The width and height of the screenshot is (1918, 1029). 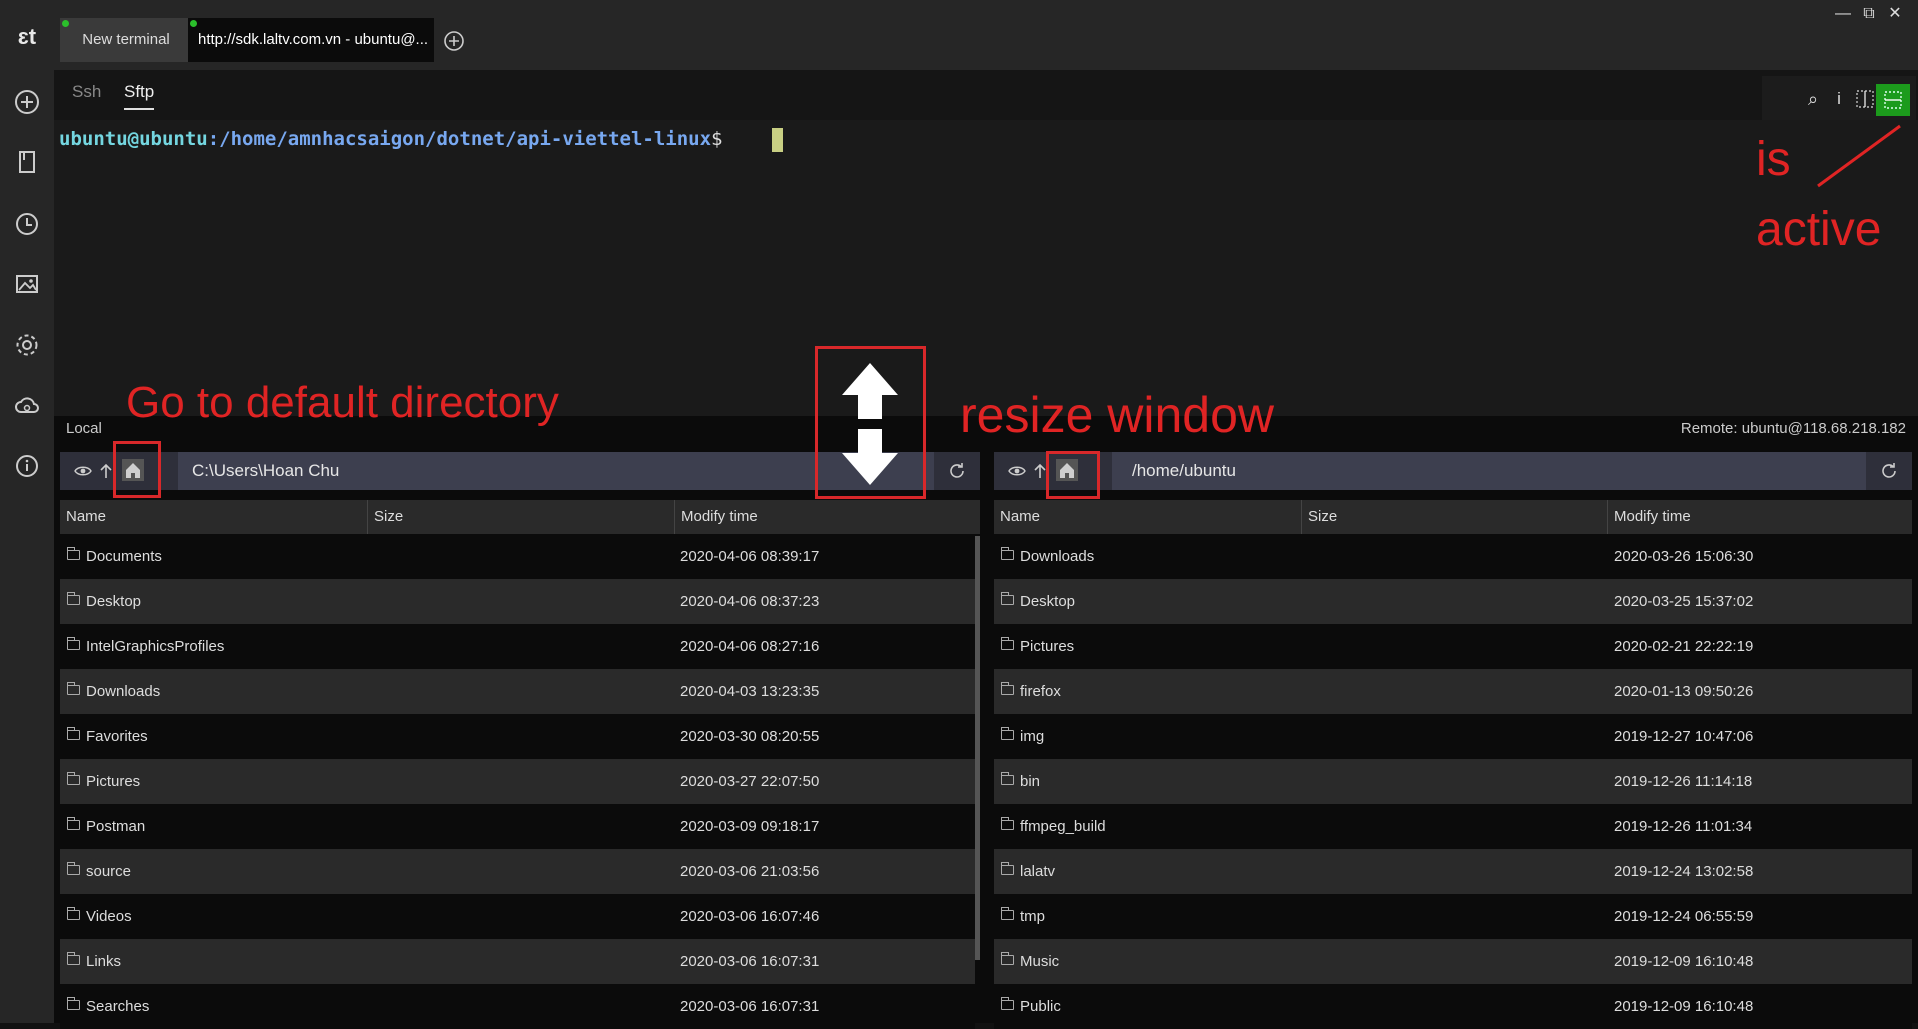 What do you see at coordinates (1895, 14) in the screenshot?
I see `close-button: ✕` at bounding box center [1895, 14].